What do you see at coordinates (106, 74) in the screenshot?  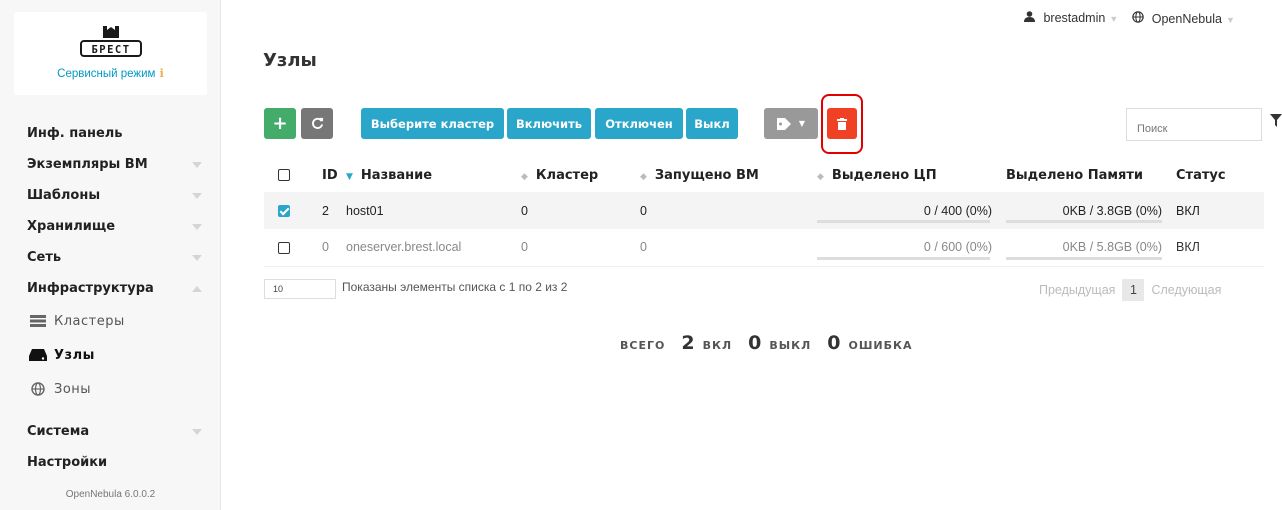 I see `service-mode-label: Сервисный режим` at bounding box center [106, 74].